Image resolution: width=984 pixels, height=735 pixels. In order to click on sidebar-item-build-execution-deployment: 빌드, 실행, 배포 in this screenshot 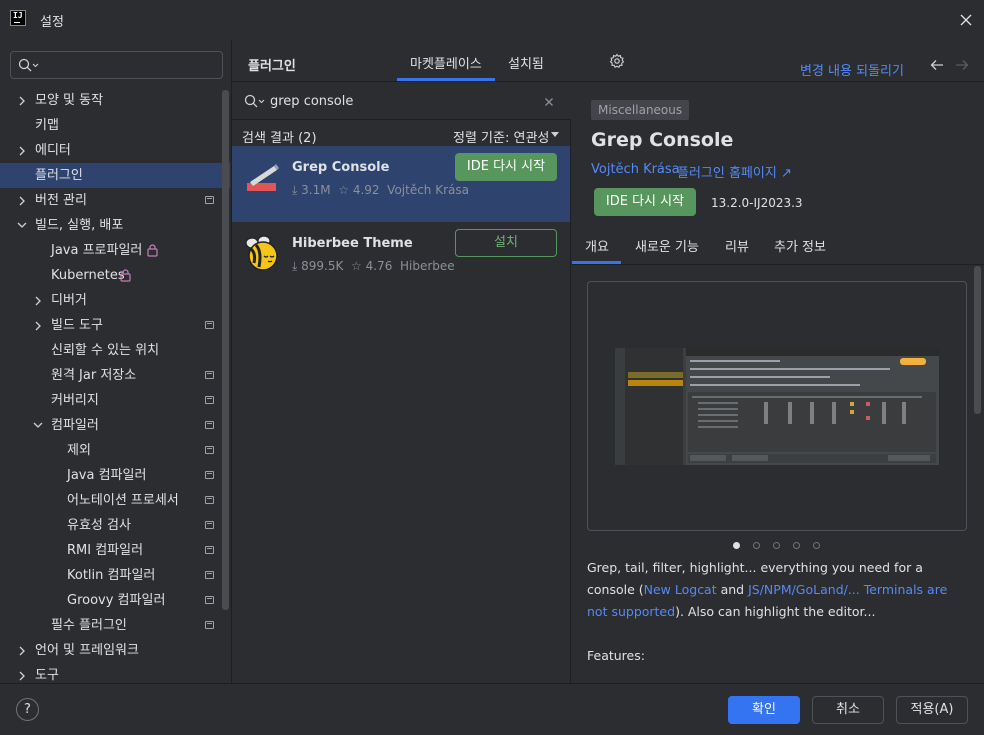, I will do `click(115, 225)`.